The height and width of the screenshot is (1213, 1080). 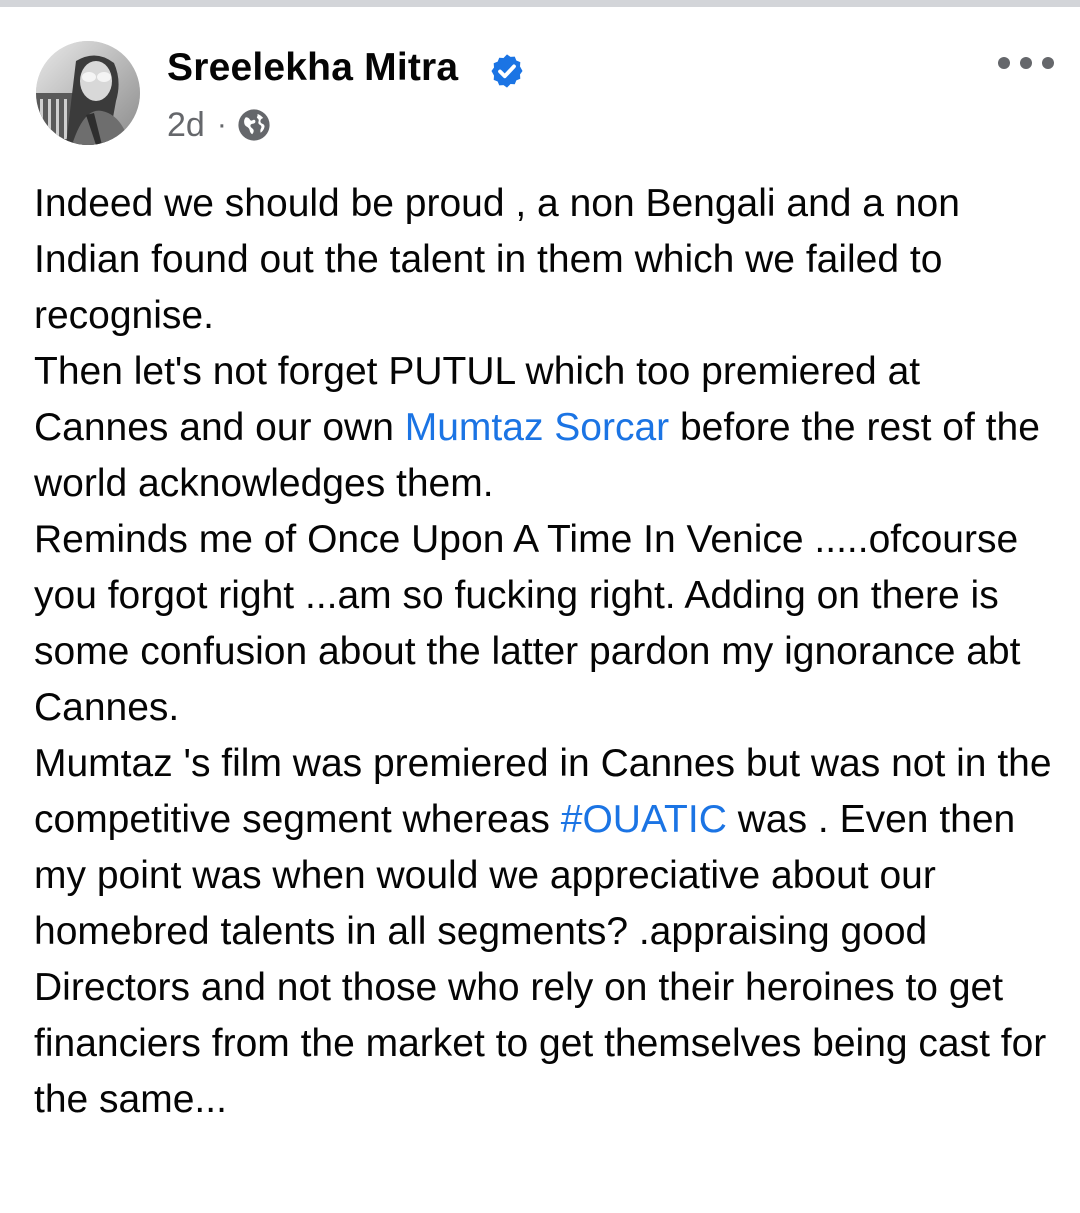 What do you see at coordinates (254, 125) in the screenshot?
I see `globe-icon` at bounding box center [254, 125].